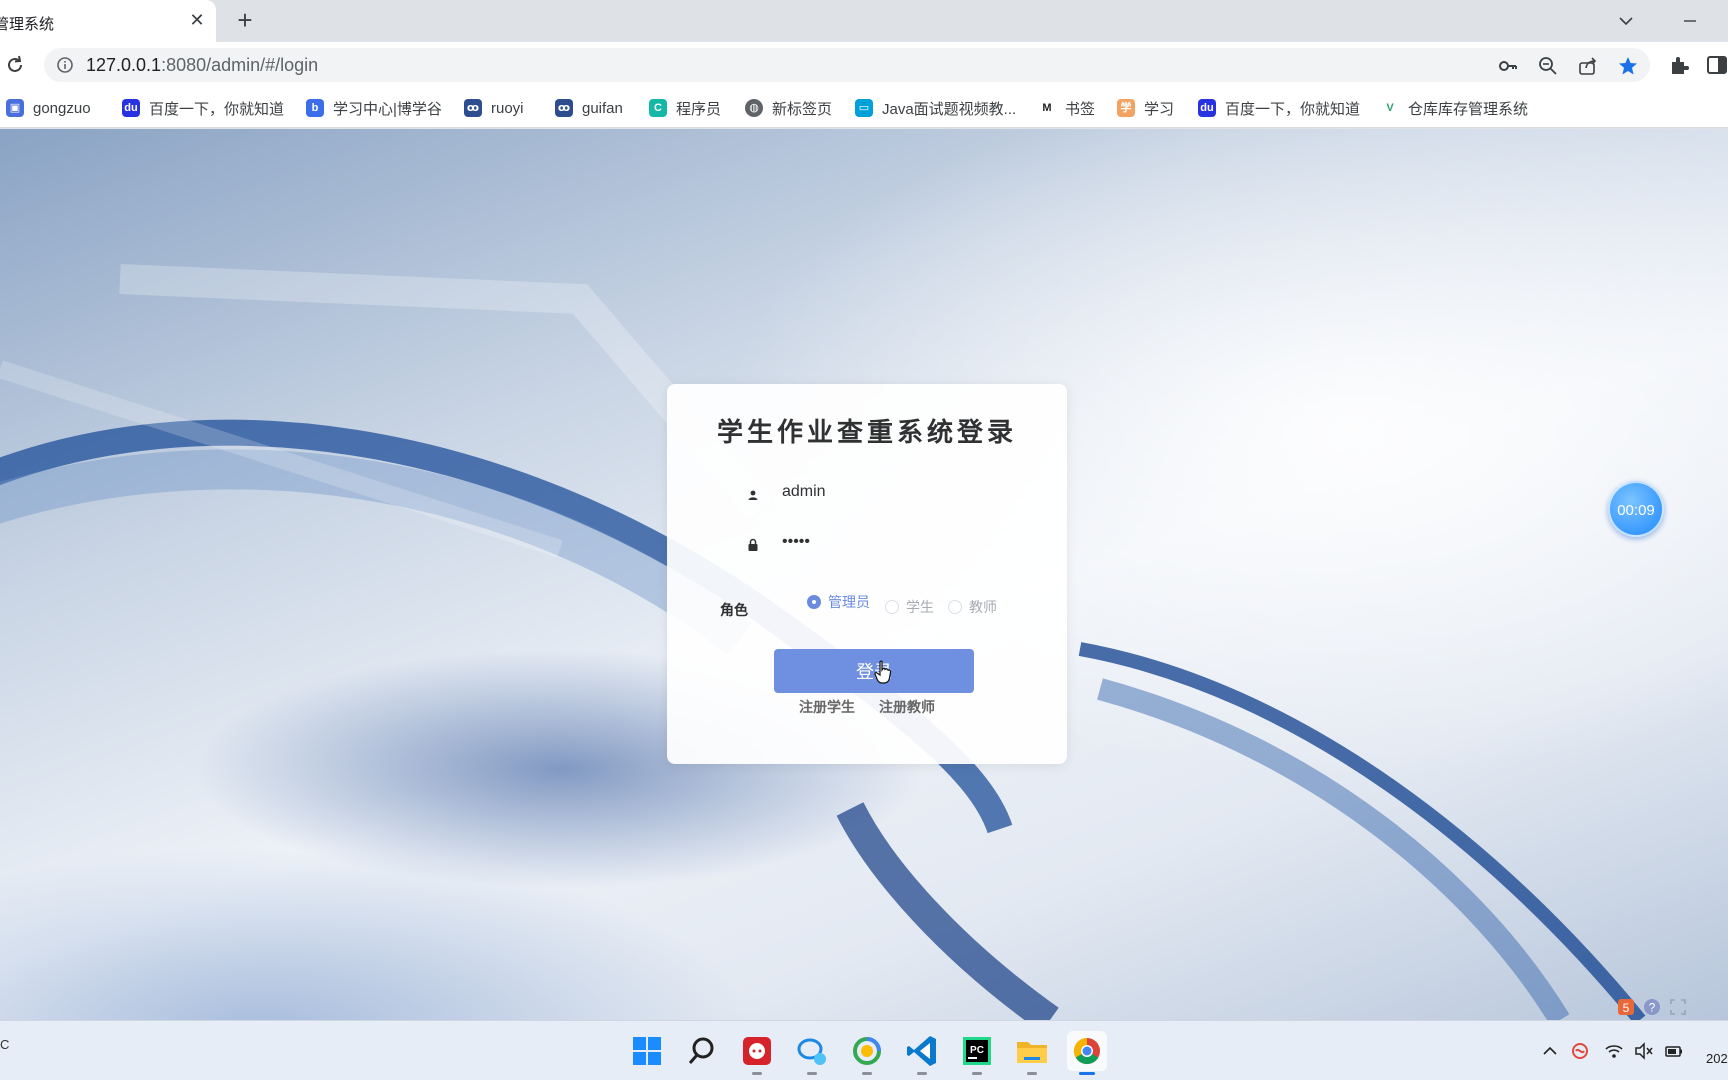 The image size is (1728, 1080). Describe the element at coordinates (849, 602) in the screenshot. I see `radio-label: 管理员` at that location.